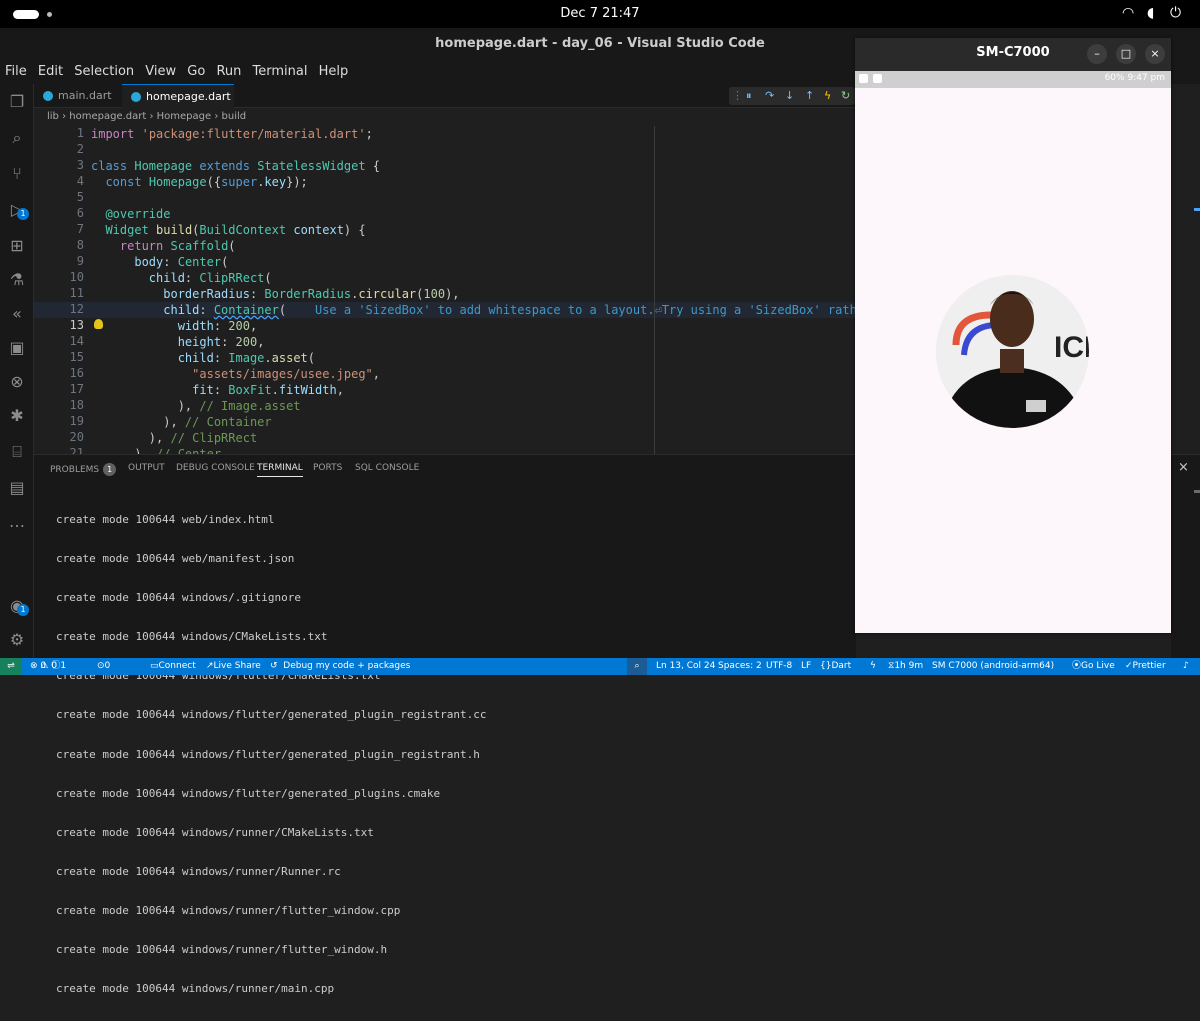 The height and width of the screenshot is (1021, 1200). Describe the element at coordinates (1197, 491) in the screenshot. I see `panel-scrollbar-marker` at that location.